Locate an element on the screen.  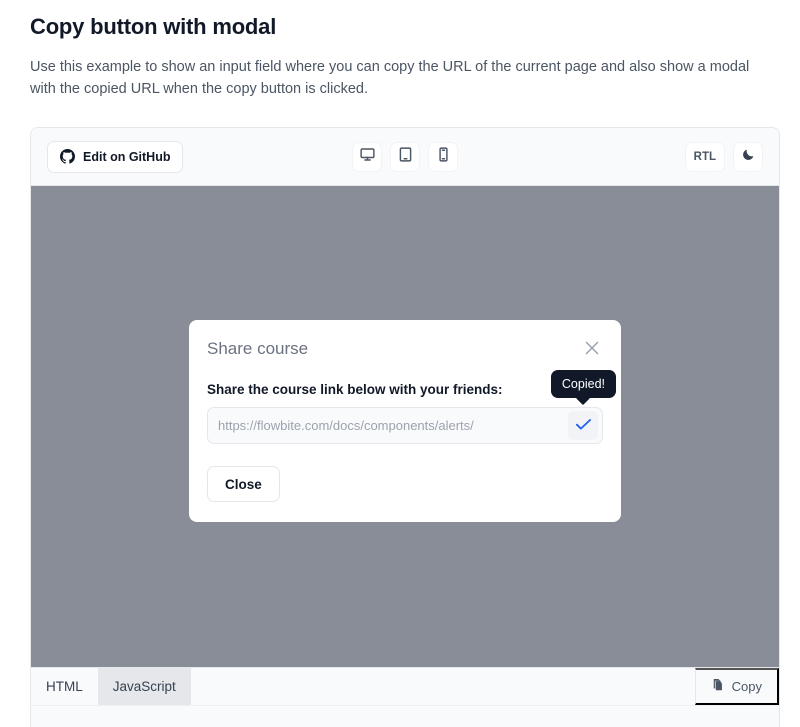
clipboard-copy-icon is located at coordinates (718, 686).